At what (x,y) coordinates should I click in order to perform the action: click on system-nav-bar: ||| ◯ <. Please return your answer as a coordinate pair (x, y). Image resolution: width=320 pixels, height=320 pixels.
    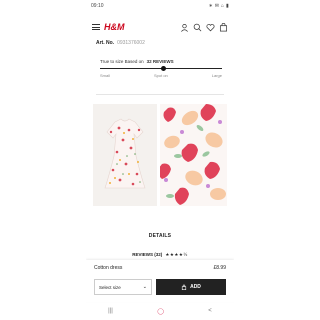
    Looking at the image, I should click on (160, 311).